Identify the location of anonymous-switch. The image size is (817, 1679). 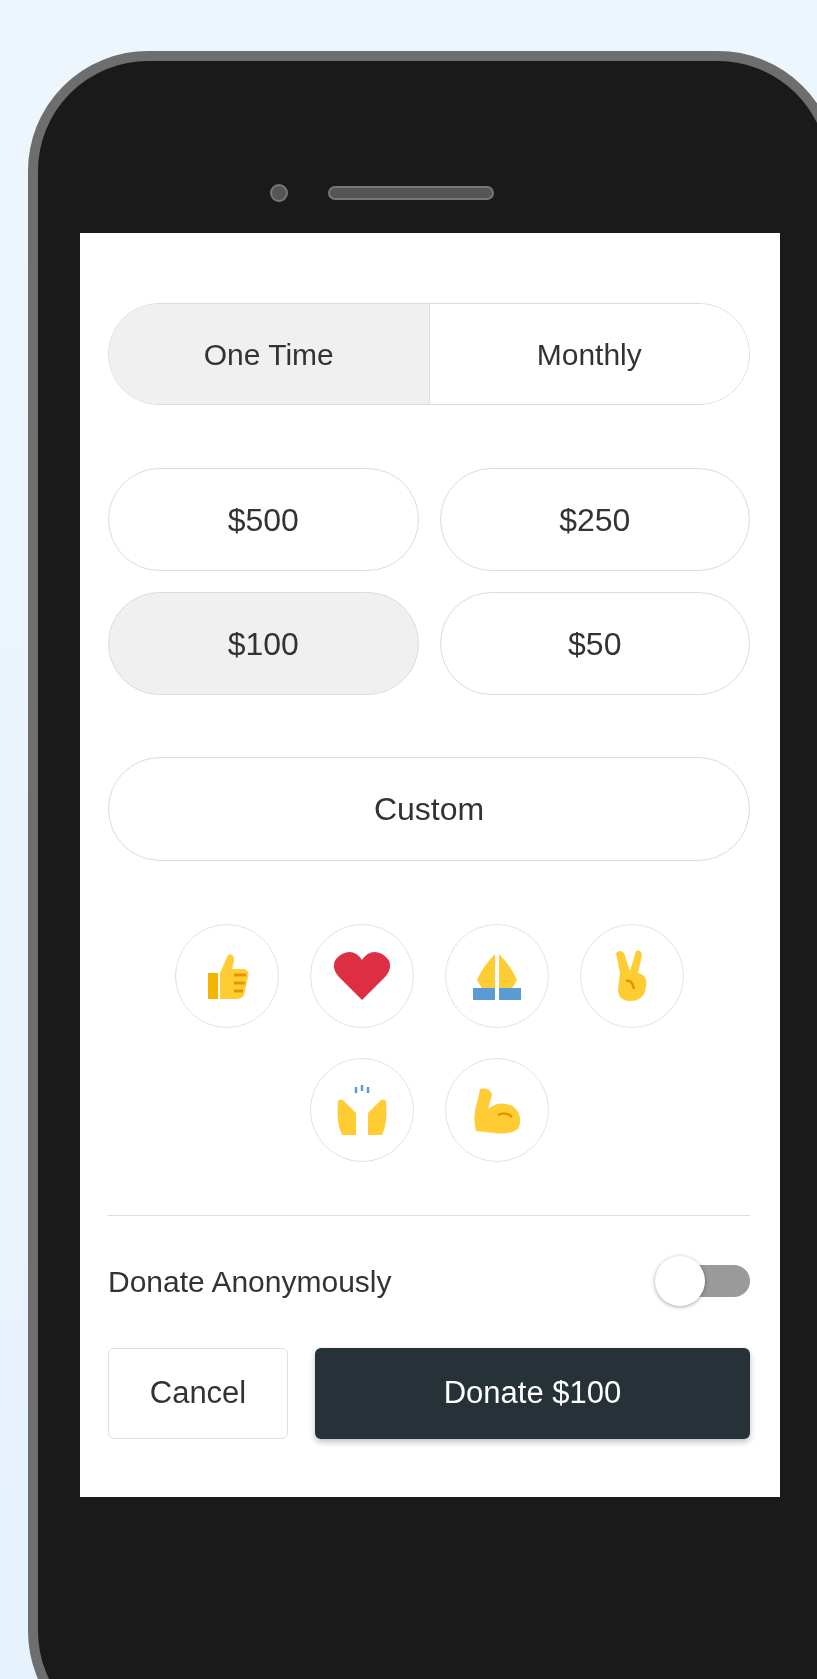
(702, 1281).